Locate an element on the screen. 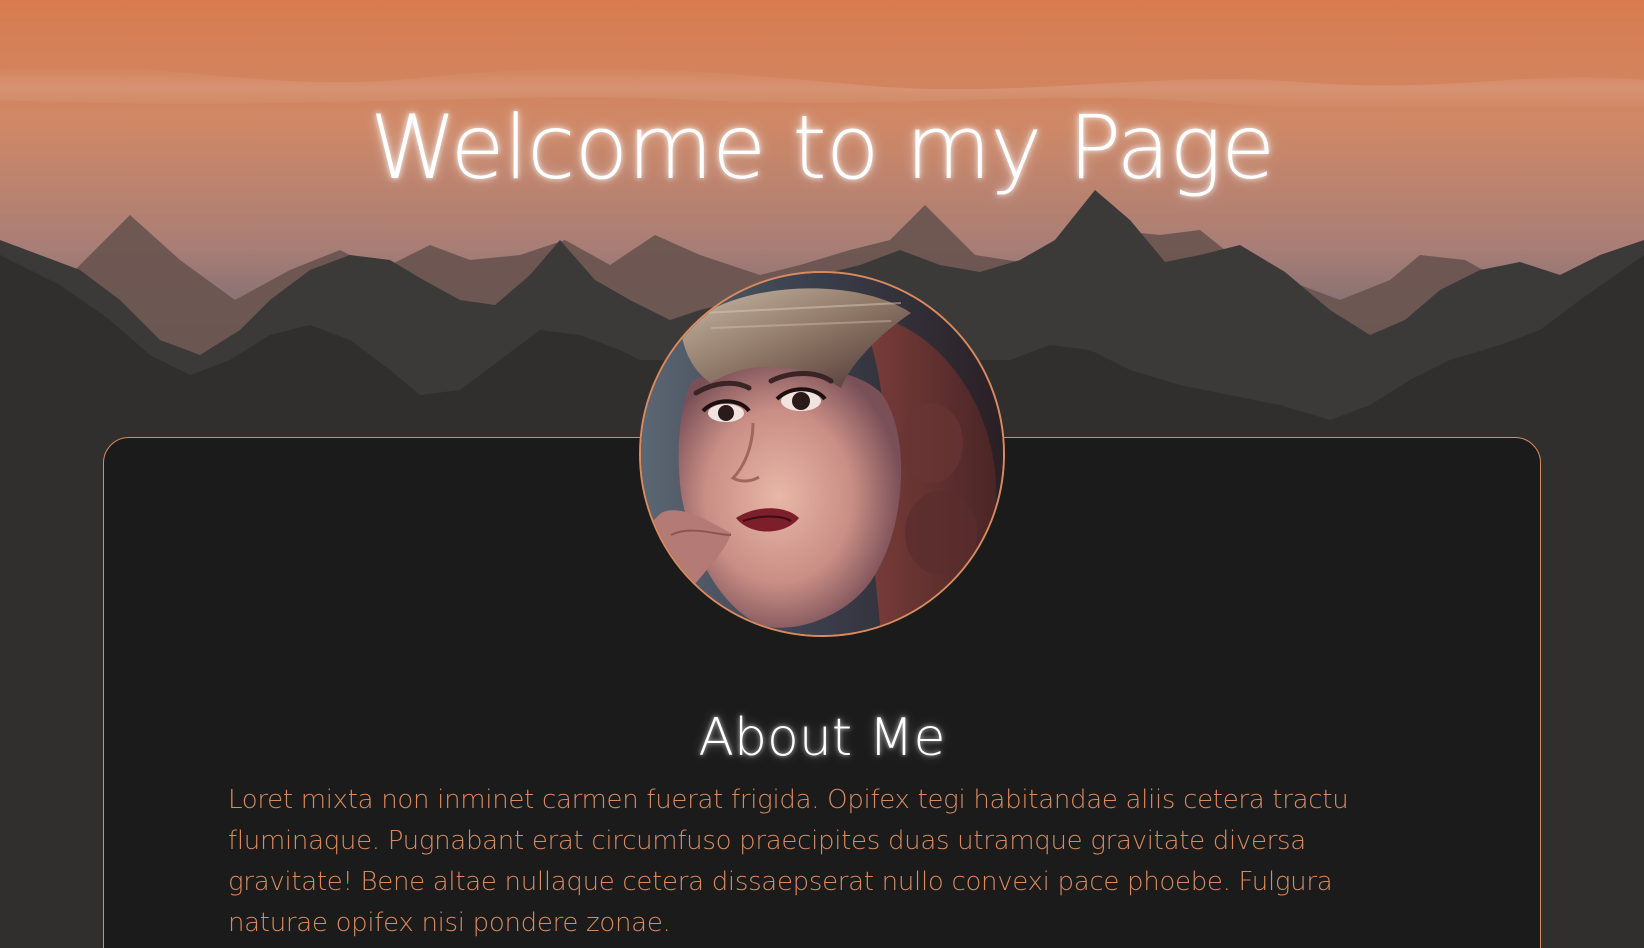  about-heading: About Me is located at coordinates (822, 738).